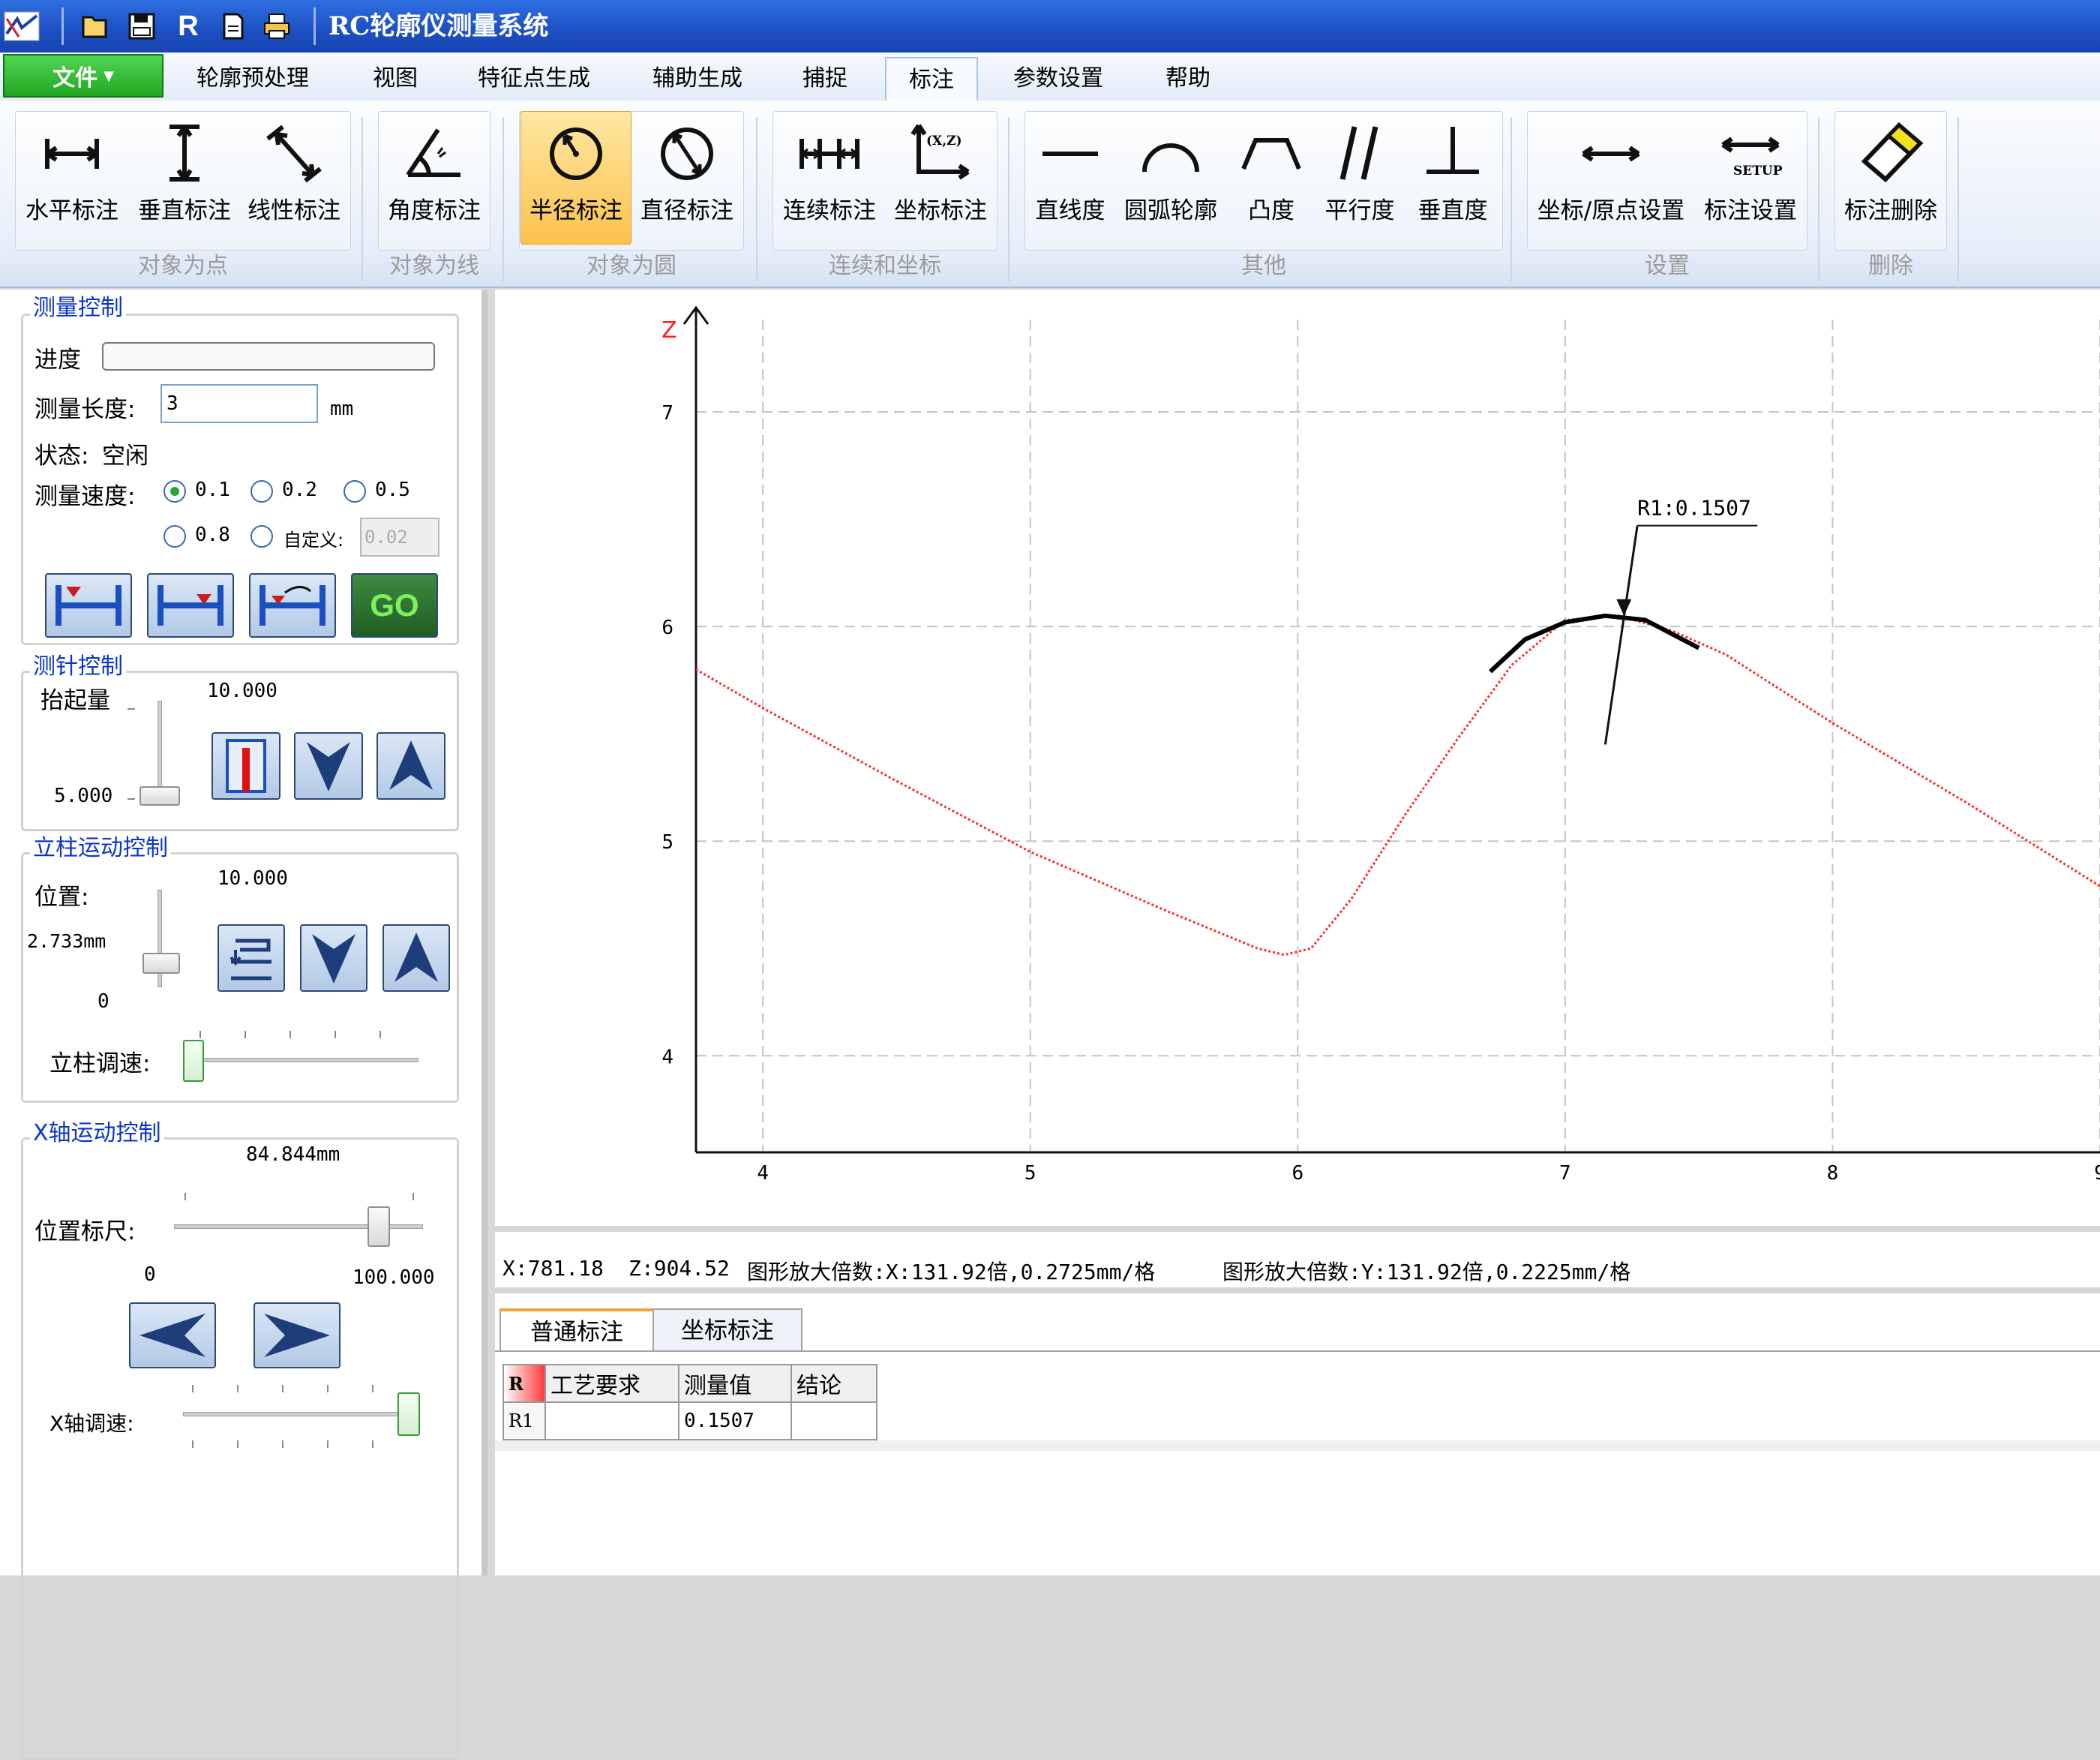 This screenshot has height=1760, width=2100. What do you see at coordinates (735, 1383) in the screenshot?
I see `header-value: 测量值` at bounding box center [735, 1383].